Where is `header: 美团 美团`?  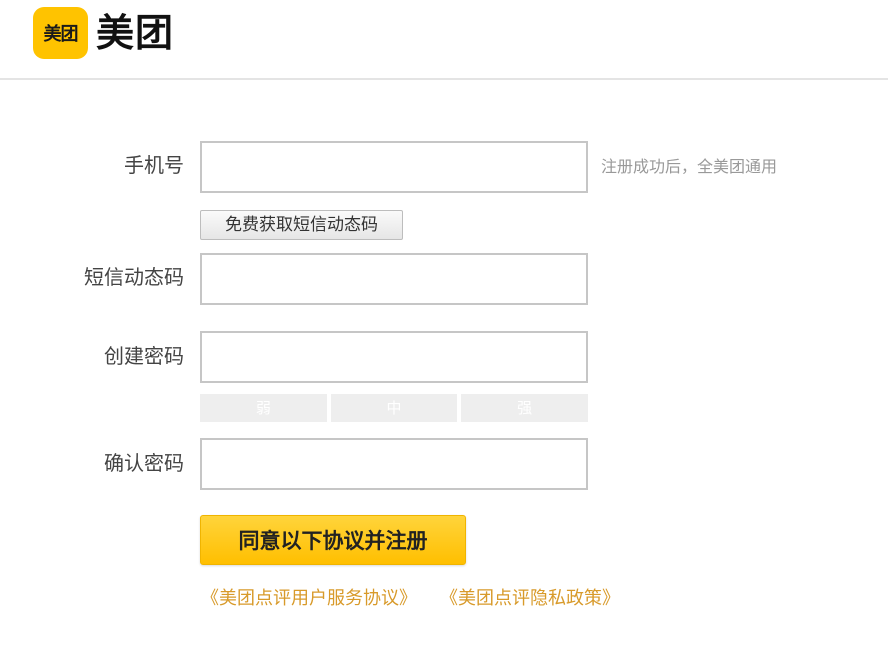
header: 美团 美团 is located at coordinates (444, 40).